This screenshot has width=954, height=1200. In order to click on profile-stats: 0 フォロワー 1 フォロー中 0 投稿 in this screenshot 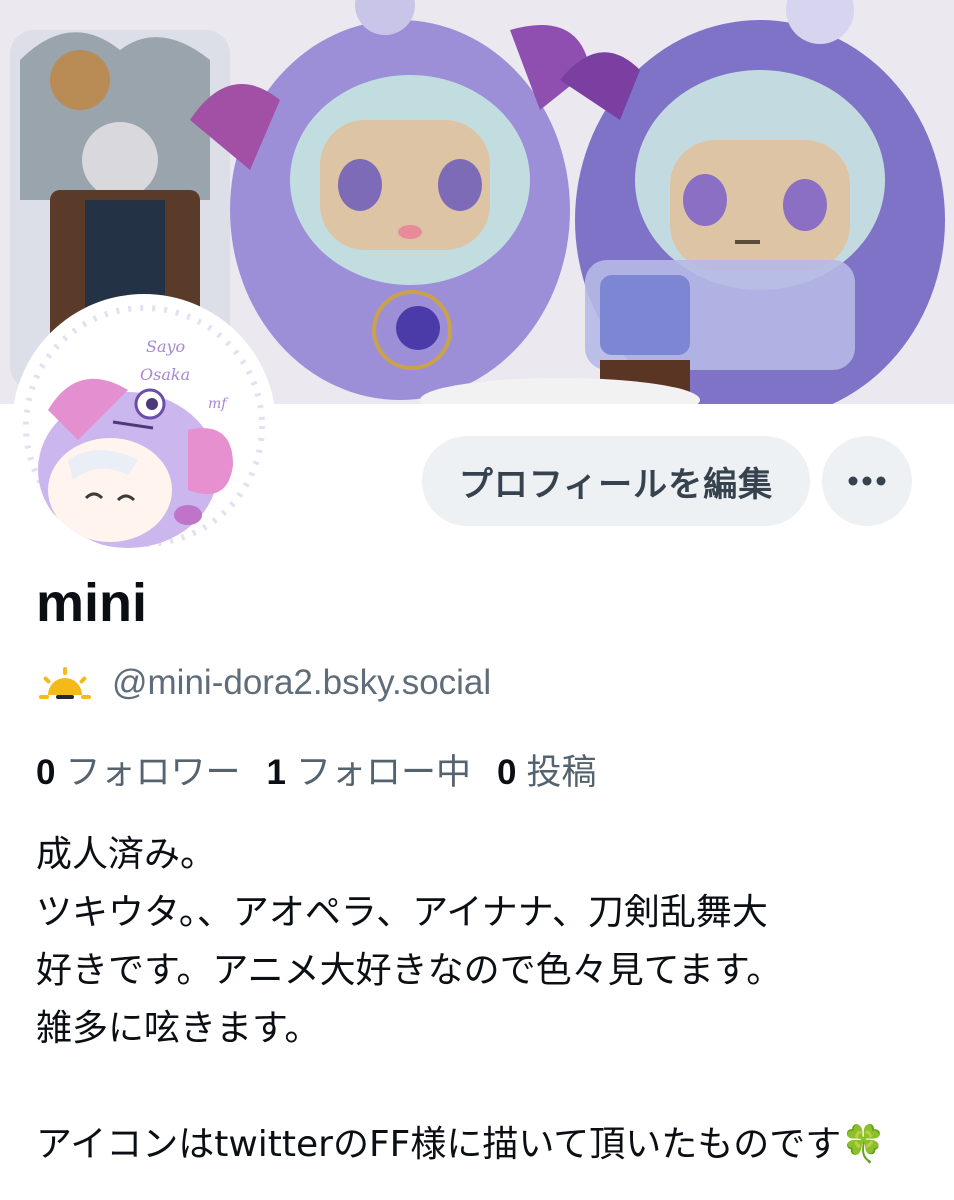, I will do `click(329, 769)`.